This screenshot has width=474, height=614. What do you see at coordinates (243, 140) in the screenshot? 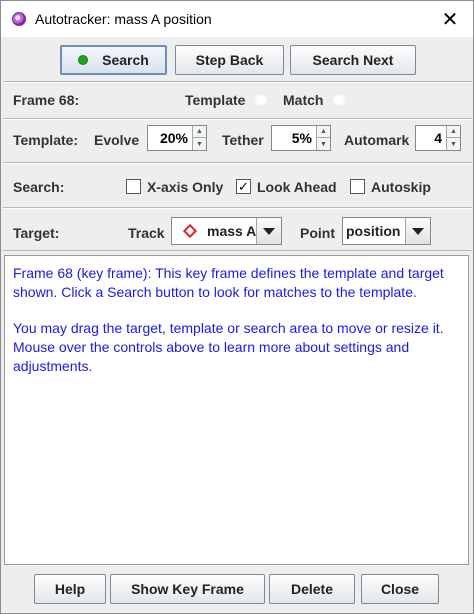
I see `tether-label: Tether` at bounding box center [243, 140].